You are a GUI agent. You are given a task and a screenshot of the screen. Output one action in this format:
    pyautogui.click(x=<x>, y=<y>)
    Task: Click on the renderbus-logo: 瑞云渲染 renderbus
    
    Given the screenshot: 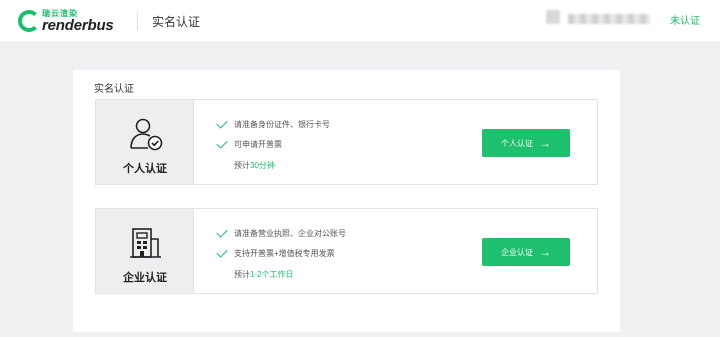 What is the action you would take?
    pyautogui.click(x=73, y=21)
    